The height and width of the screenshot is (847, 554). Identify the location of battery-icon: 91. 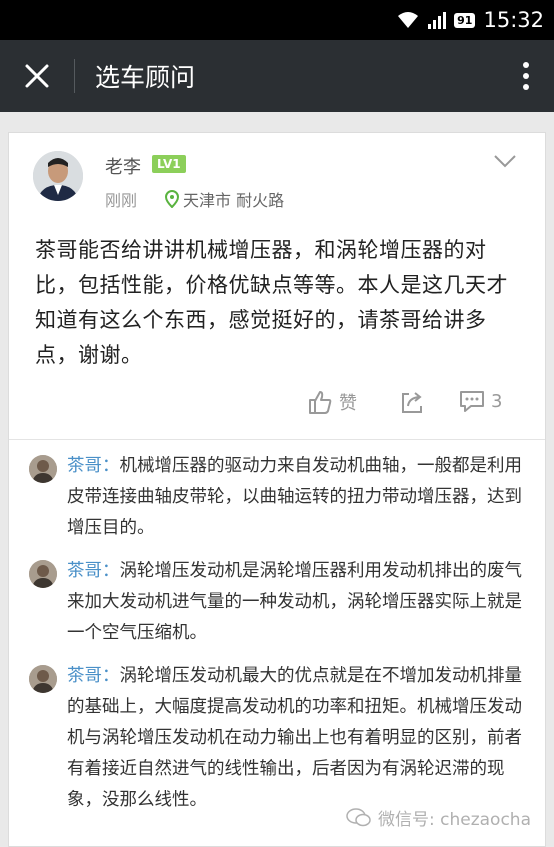
(465, 20).